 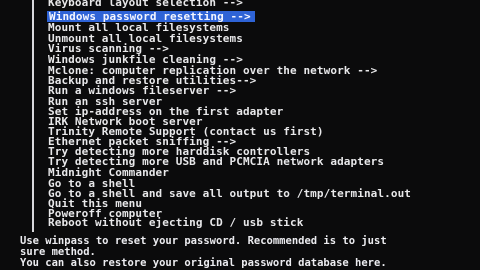 I want to click on menu-item-keyboard-layout: Keyboard layout selection -->, so click(x=145, y=4).